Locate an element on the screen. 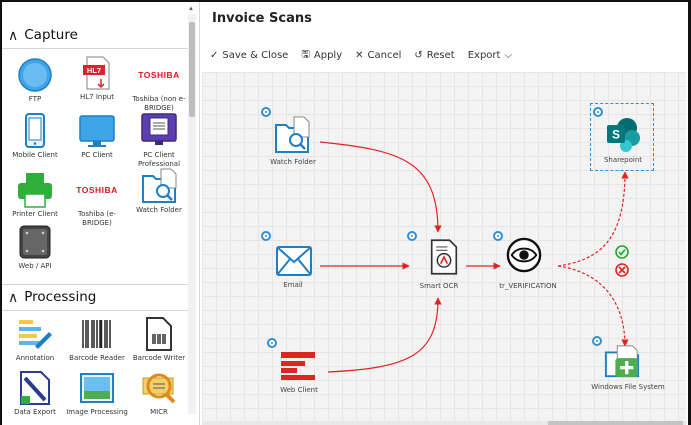 The image size is (691, 425). save-icon: 🖫 is located at coordinates (305, 54).